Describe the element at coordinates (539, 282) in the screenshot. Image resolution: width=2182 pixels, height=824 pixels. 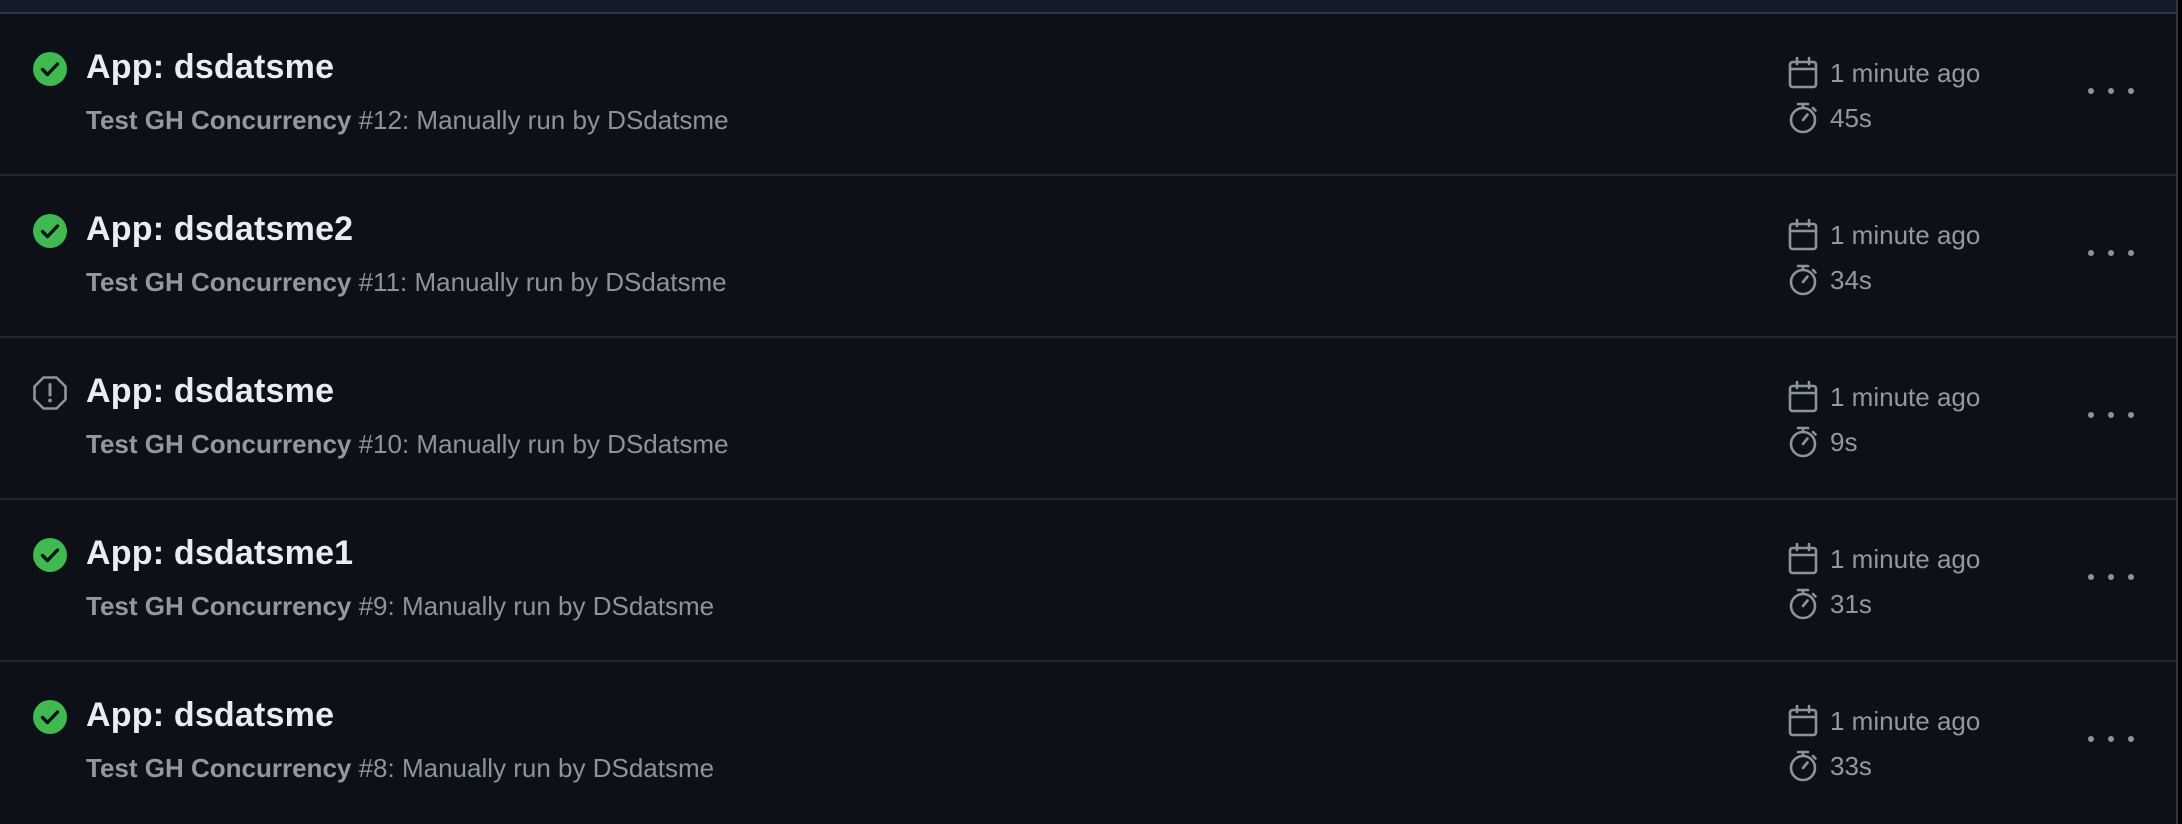
I see `run-info: #11: Manually run by DSdatsme` at that location.